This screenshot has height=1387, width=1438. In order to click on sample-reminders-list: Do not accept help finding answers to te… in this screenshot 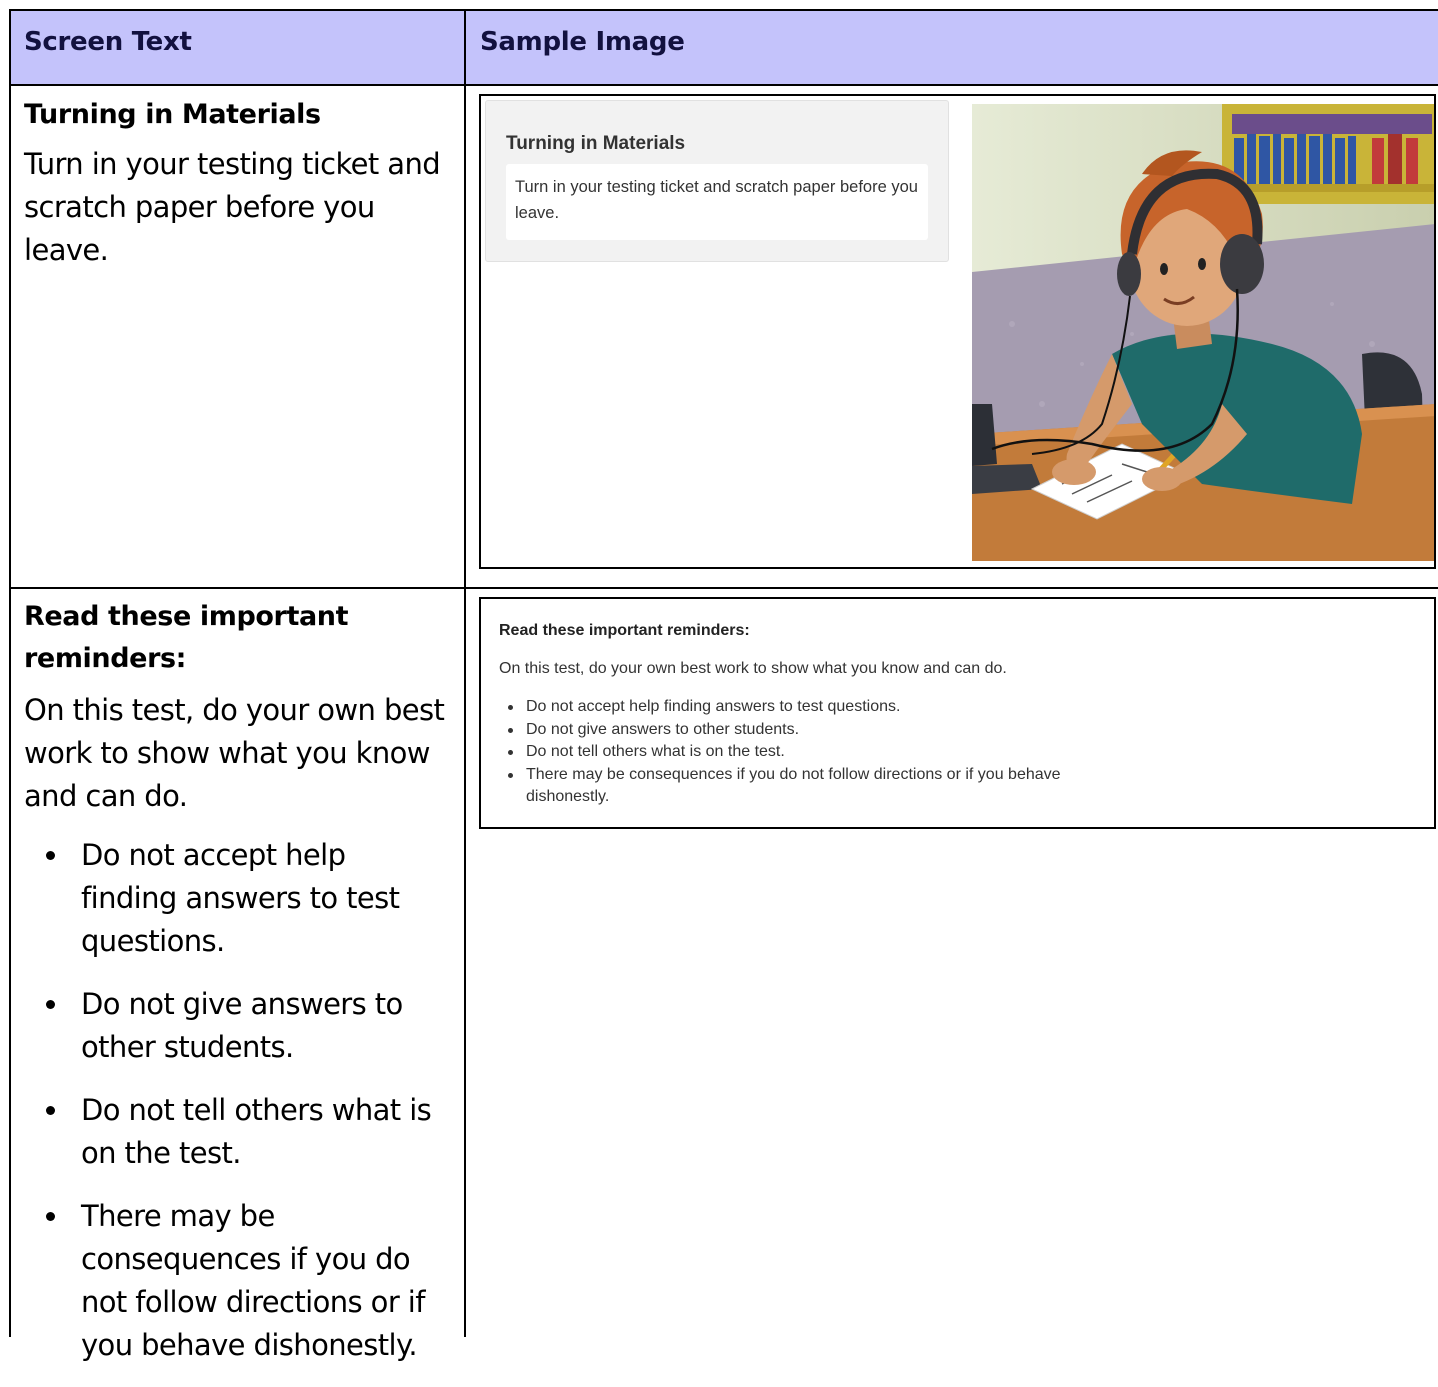, I will do `click(827, 752)`.